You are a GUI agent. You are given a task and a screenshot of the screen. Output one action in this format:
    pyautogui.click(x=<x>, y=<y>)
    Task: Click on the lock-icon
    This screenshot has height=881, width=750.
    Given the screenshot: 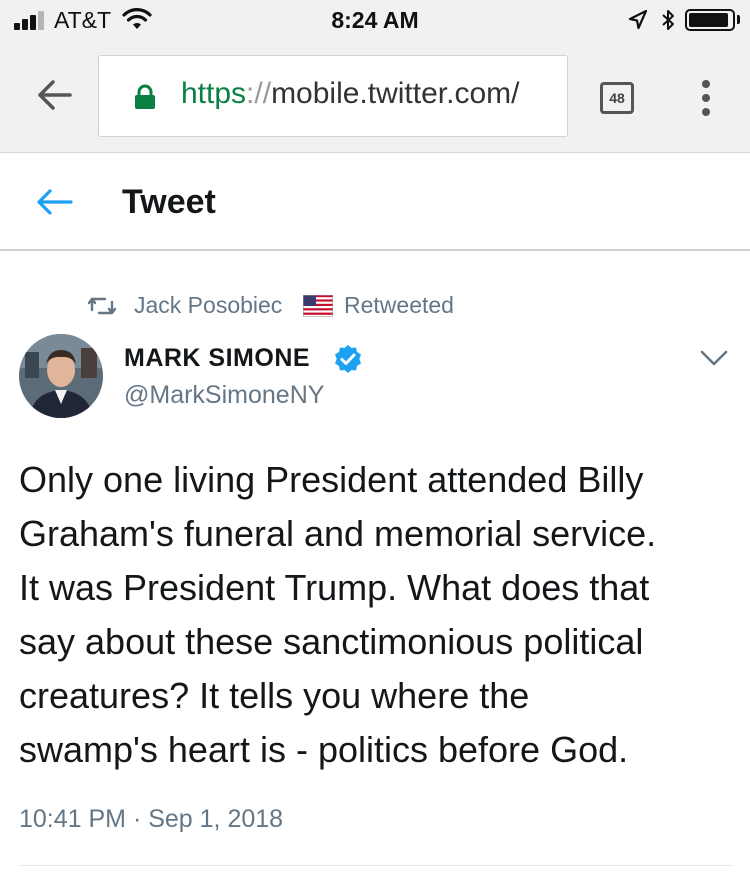 What is the action you would take?
    pyautogui.click(x=145, y=99)
    